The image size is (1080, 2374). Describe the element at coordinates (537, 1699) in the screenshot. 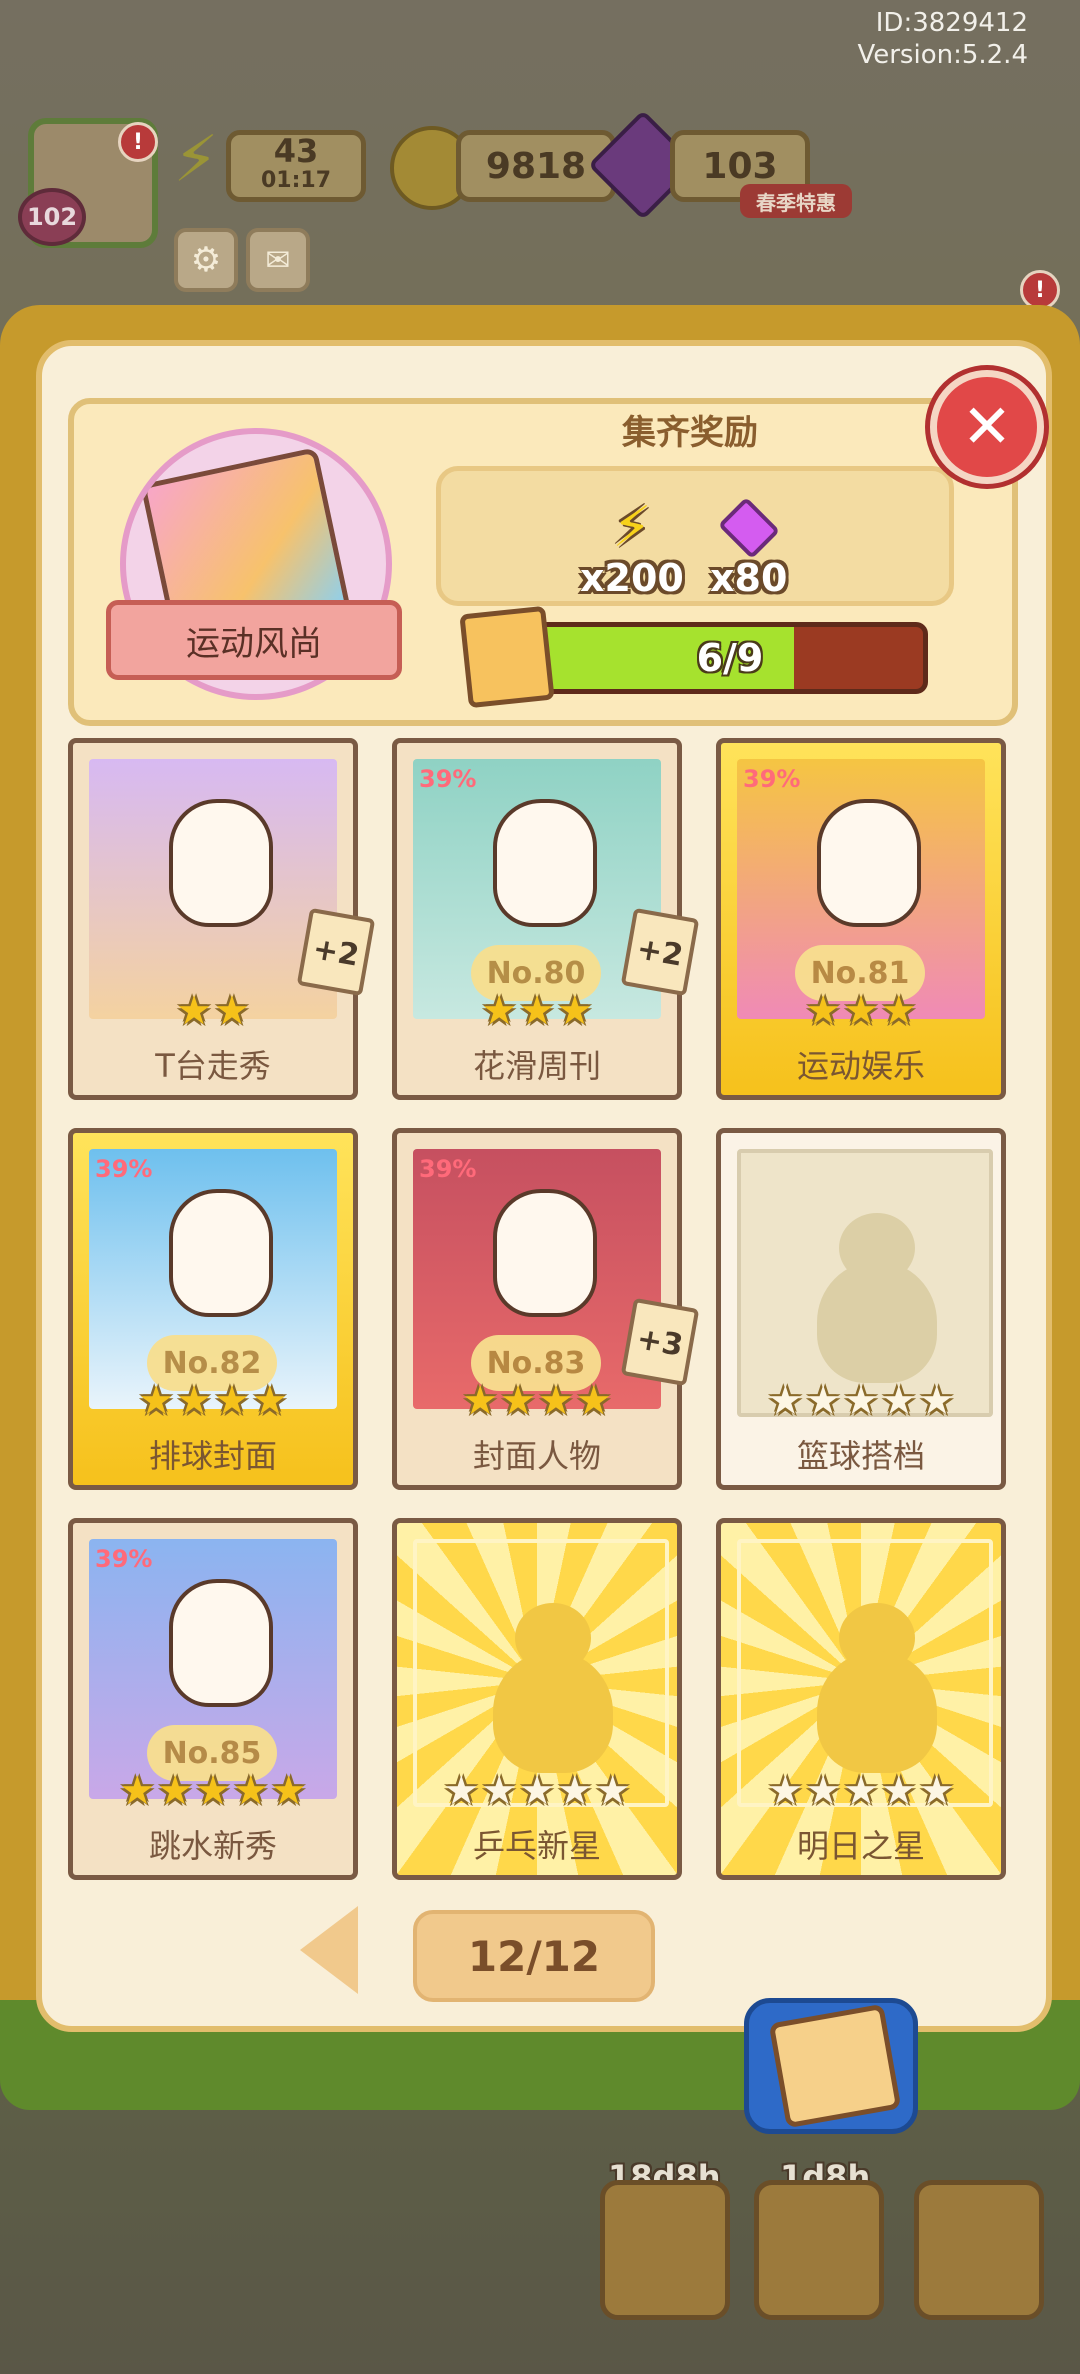

I see `album-card: ★ ★ ★ ★ ★ 乒乓新星` at that location.